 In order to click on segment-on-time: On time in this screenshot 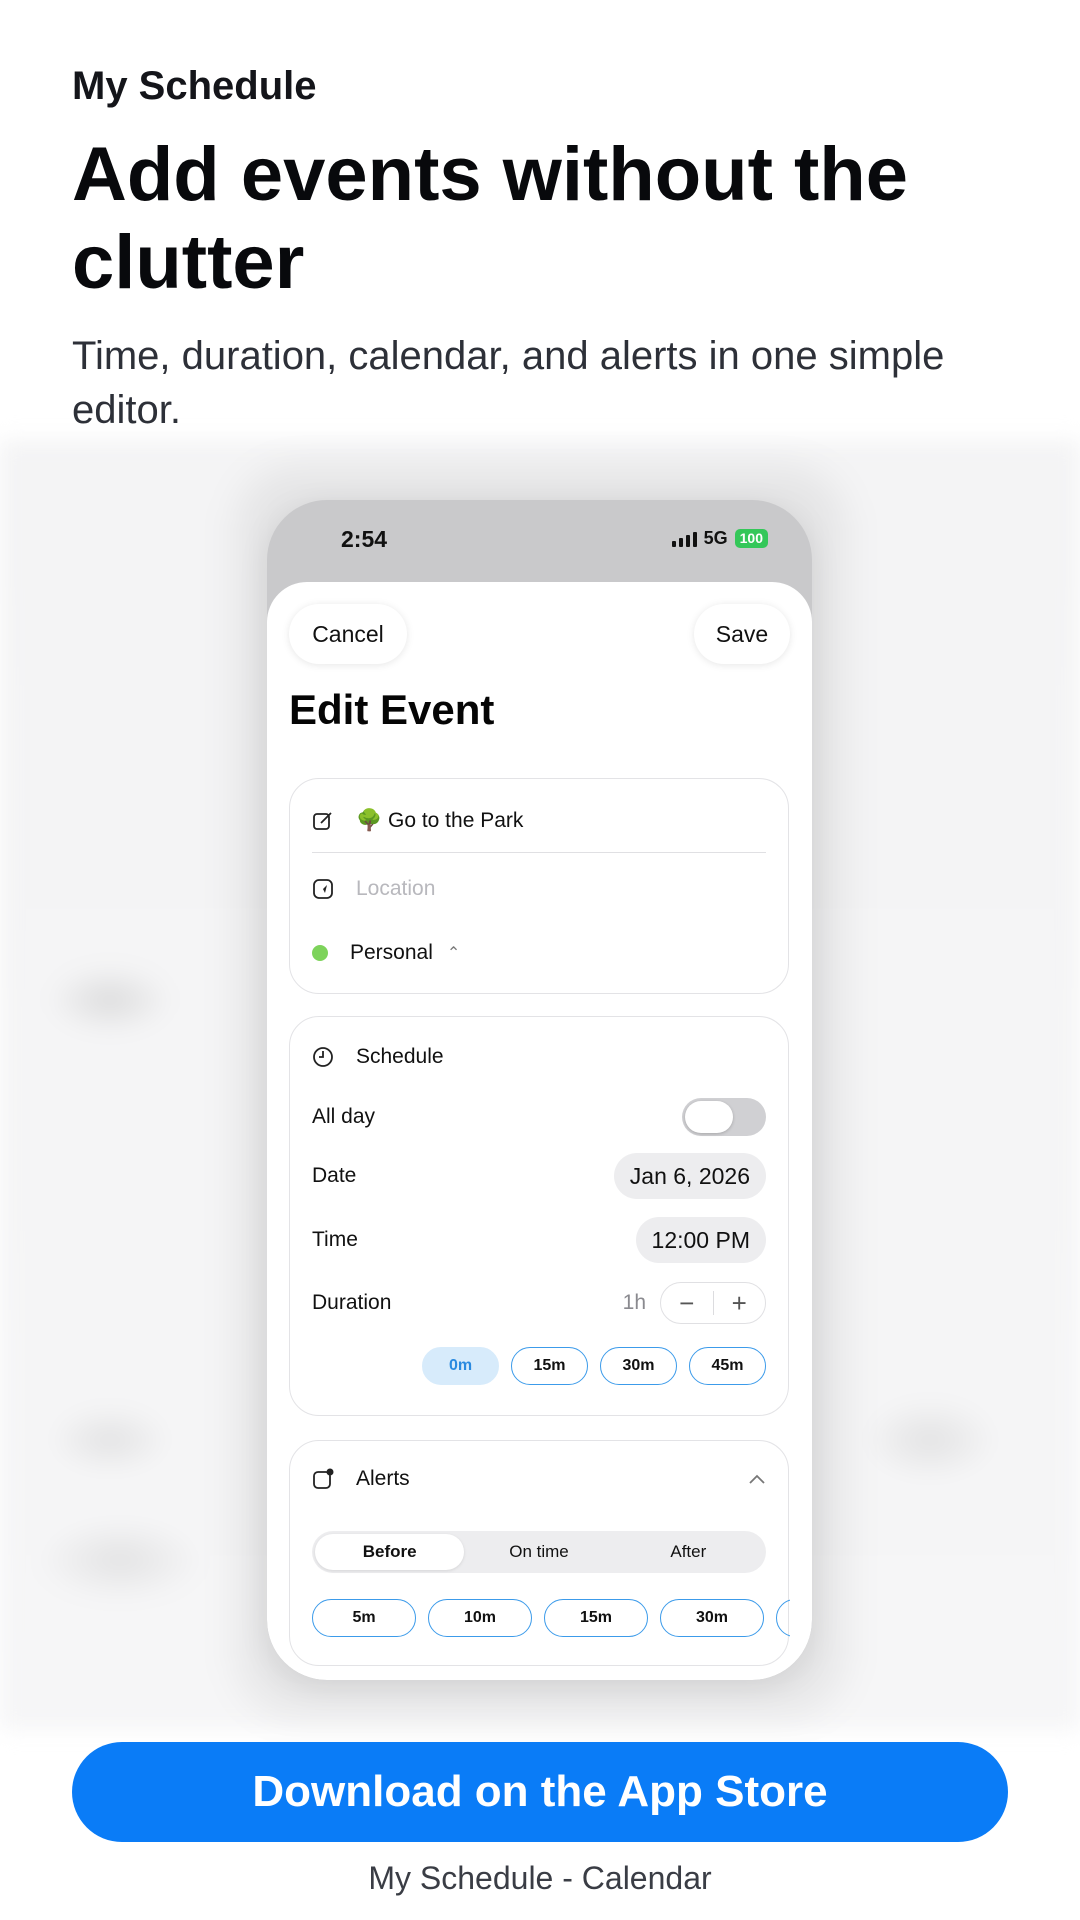, I will do `click(538, 1552)`.